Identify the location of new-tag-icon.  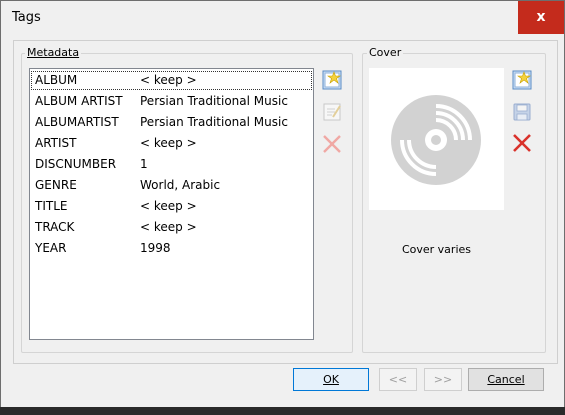
(332, 80).